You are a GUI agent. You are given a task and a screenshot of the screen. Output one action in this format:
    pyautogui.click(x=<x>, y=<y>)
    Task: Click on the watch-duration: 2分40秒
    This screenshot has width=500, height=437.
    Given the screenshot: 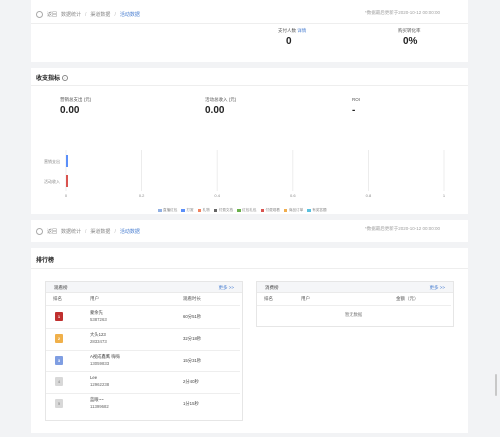 What is the action you would take?
    pyautogui.click(x=191, y=382)
    